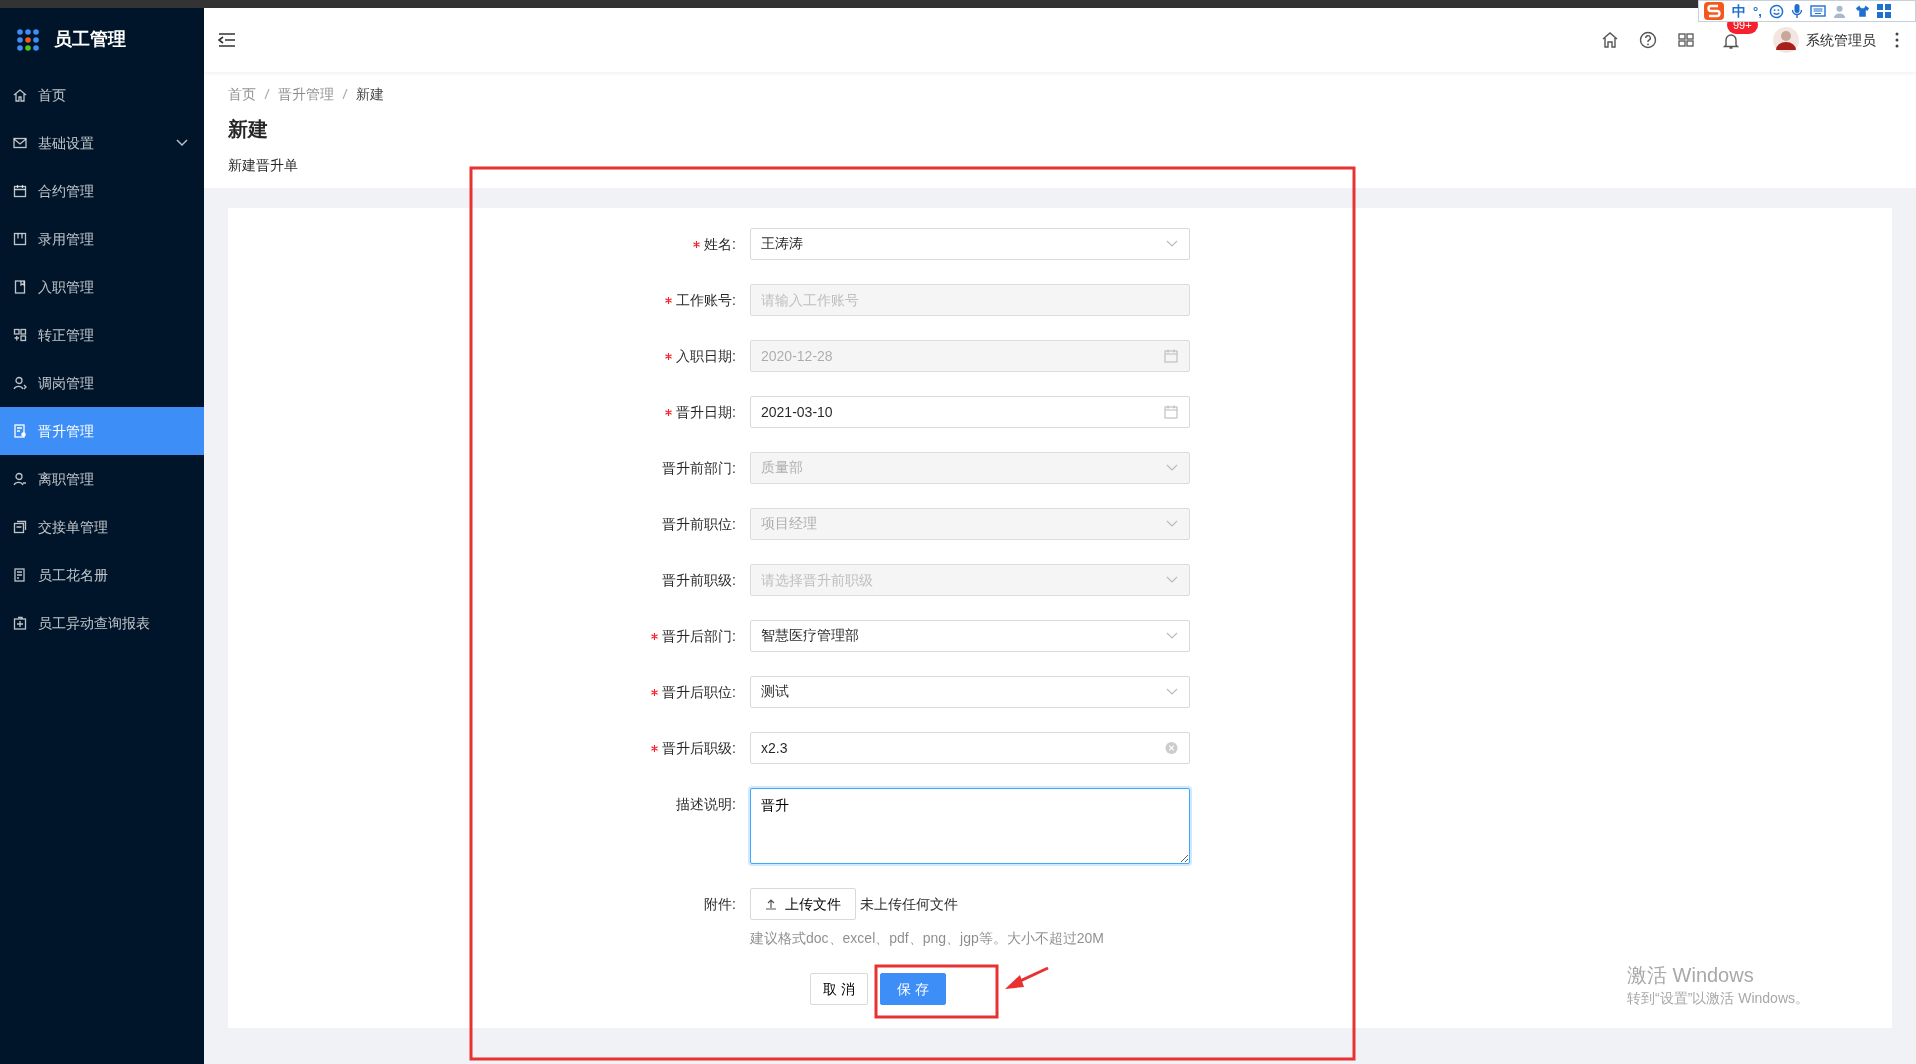 This screenshot has height=1064, width=1916. What do you see at coordinates (102, 623) in the screenshot?
I see `sidebar-item: 员工异动查询报表` at bounding box center [102, 623].